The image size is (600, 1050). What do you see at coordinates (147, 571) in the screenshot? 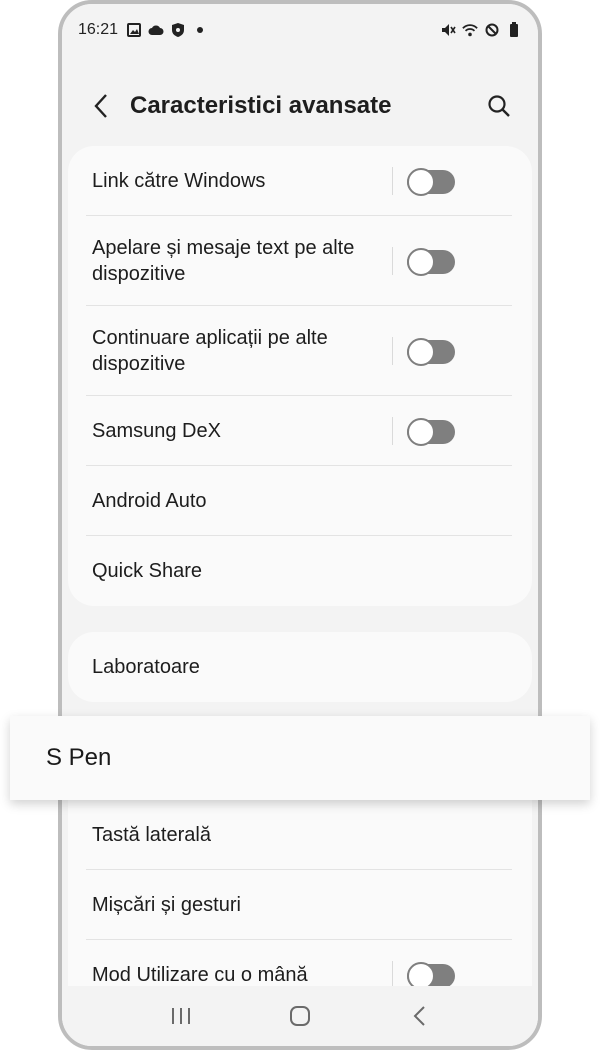
I see `item-label: Quick Share` at bounding box center [147, 571].